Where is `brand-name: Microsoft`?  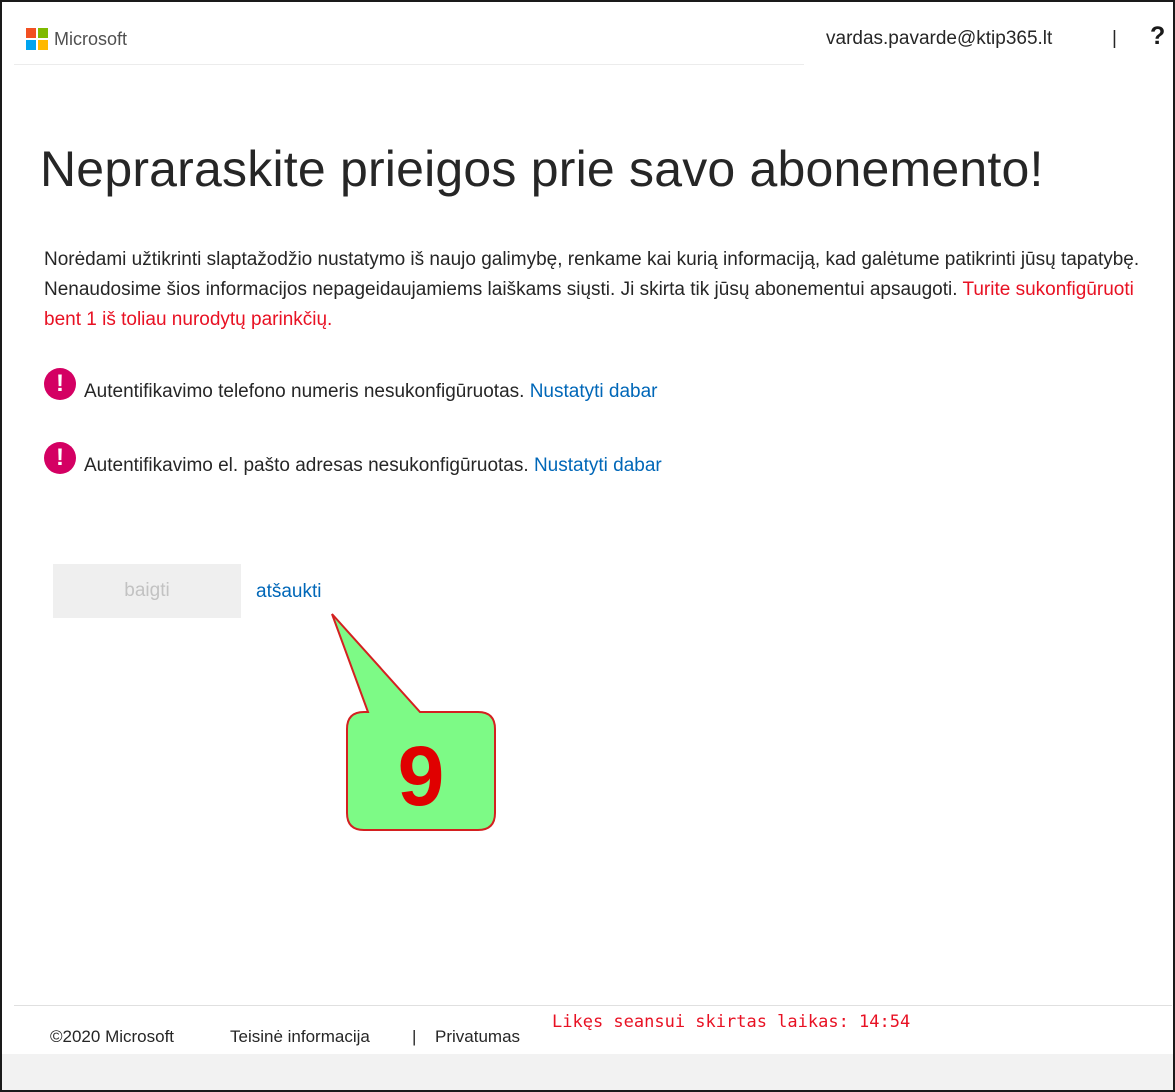 brand-name: Microsoft is located at coordinates (91, 39).